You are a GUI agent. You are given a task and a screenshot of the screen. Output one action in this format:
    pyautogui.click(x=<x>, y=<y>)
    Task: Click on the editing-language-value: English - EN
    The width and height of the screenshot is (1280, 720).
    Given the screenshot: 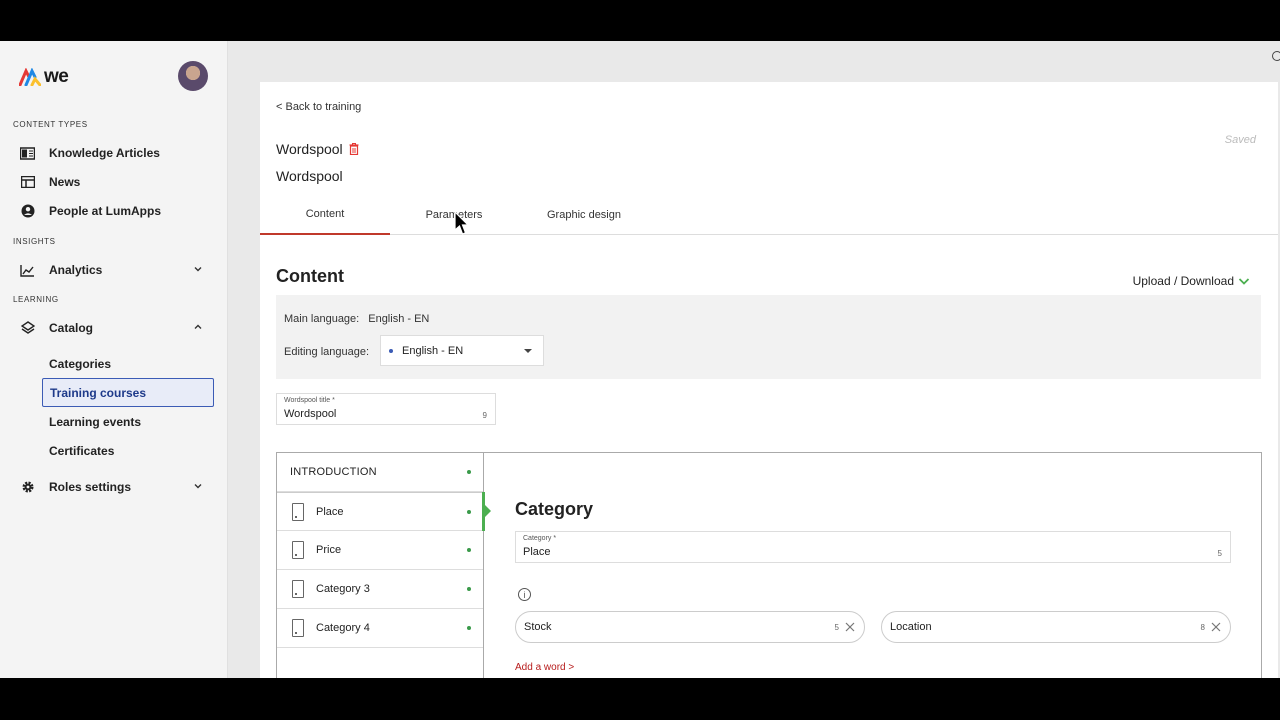 What is the action you would take?
    pyautogui.click(x=433, y=350)
    